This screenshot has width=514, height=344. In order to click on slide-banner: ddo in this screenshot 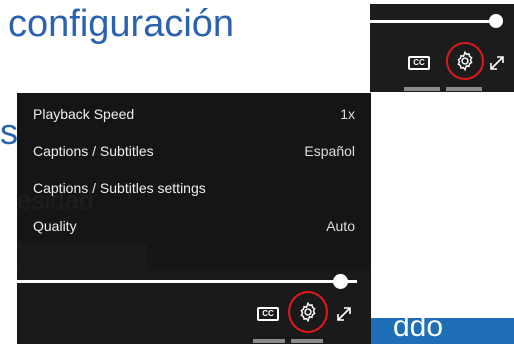, I will do `click(442, 327)`.